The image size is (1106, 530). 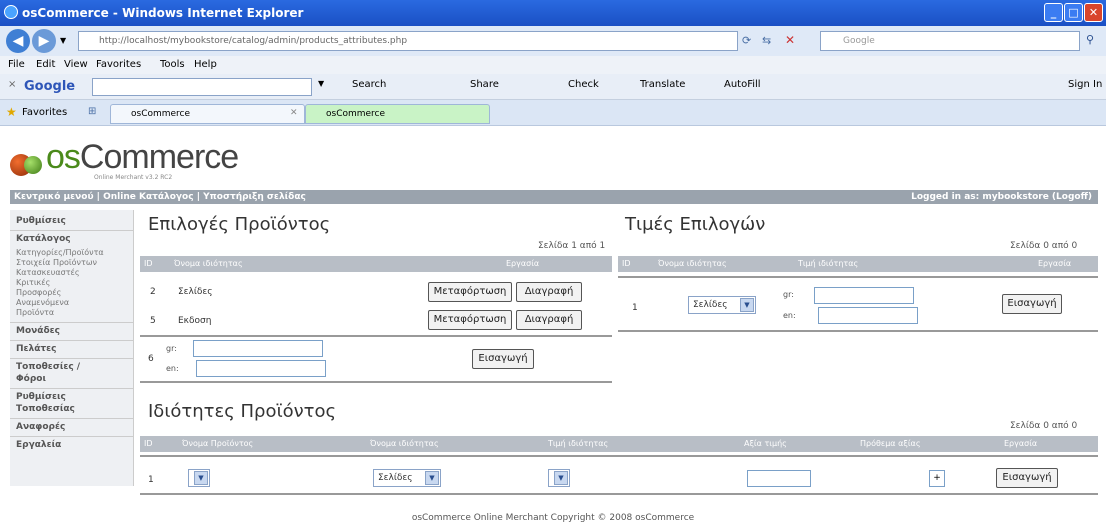 I want to click on attribute-insert-button: Εισαγωγή, so click(x=1027, y=478).